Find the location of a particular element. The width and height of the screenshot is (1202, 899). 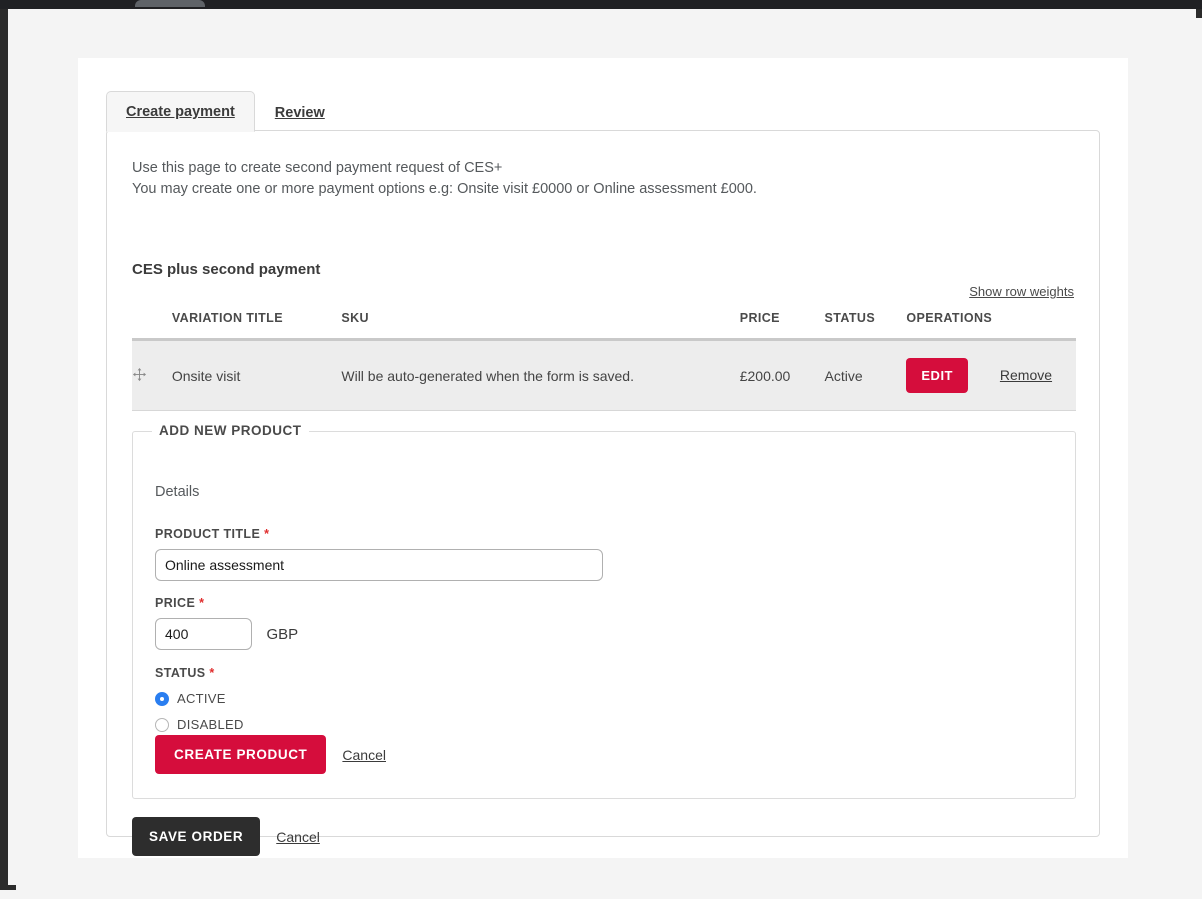

radio-disabled-icon is located at coordinates (162, 724).